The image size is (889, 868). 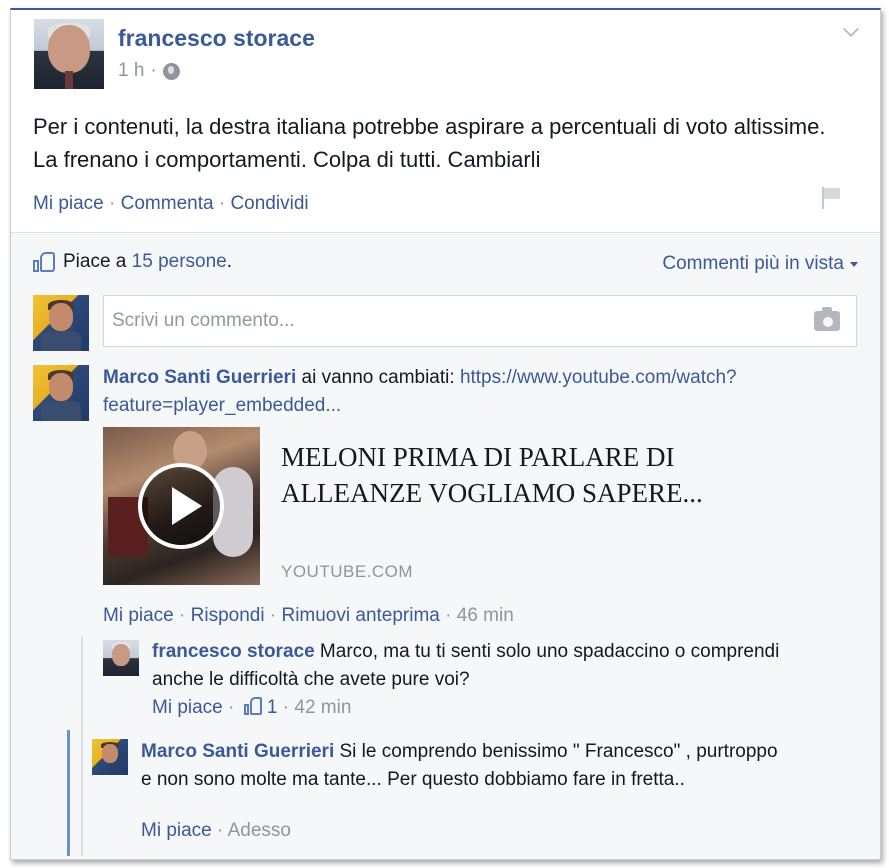 I want to click on comment-author: Marco Santi Guerrieri, so click(x=199, y=377).